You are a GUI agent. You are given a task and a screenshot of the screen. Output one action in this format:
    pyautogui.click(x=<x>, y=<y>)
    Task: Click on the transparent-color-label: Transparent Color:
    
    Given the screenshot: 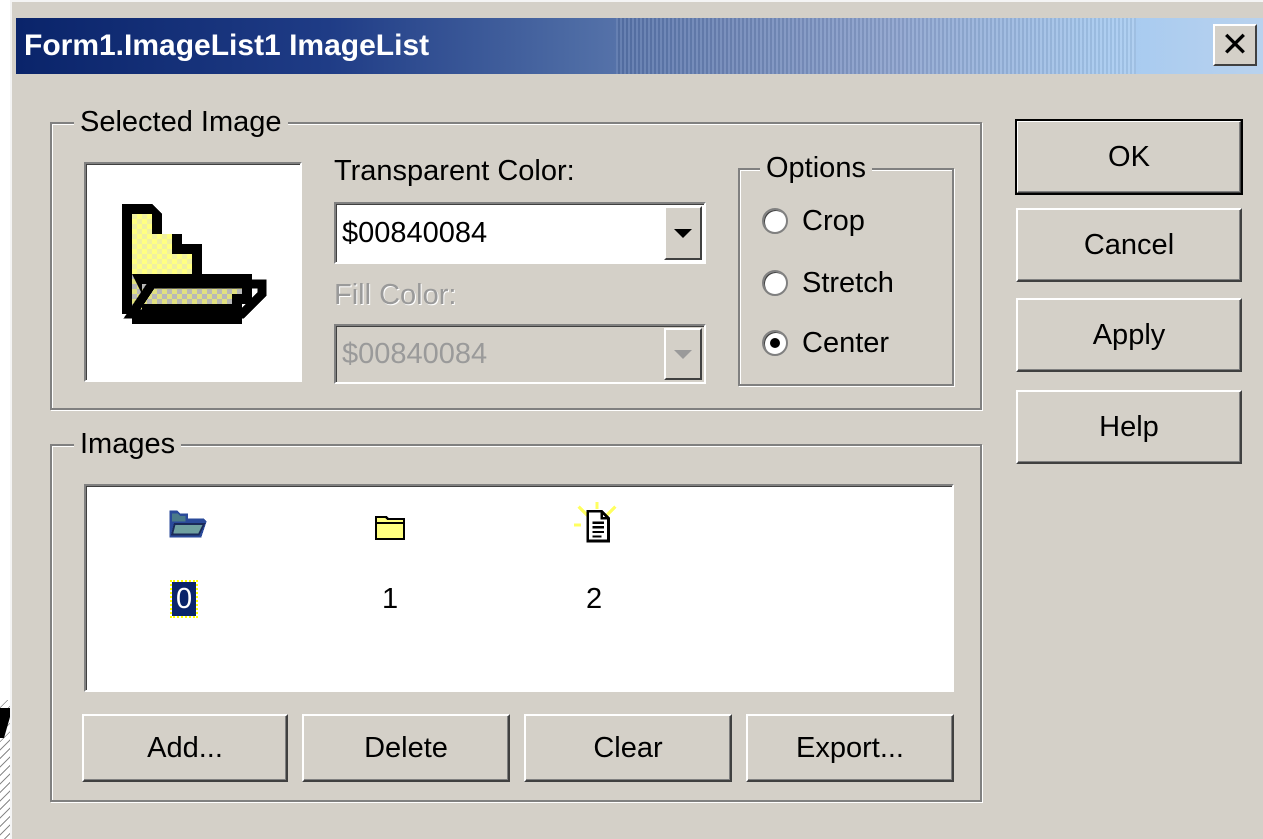 What is the action you would take?
    pyautogui.click(x=454, y=171)
    